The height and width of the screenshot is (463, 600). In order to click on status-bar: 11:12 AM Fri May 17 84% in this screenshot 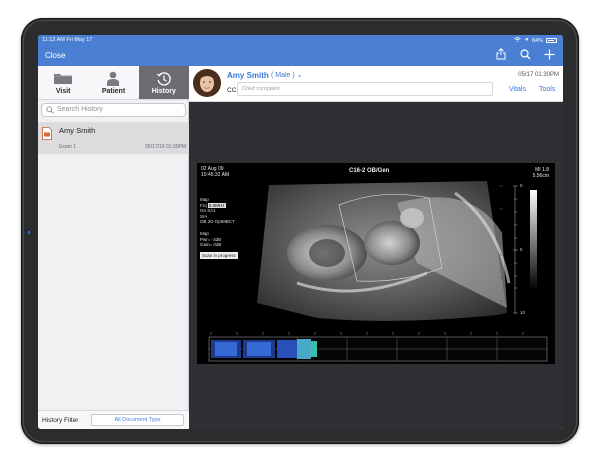, I will do `click(300, 40)`.